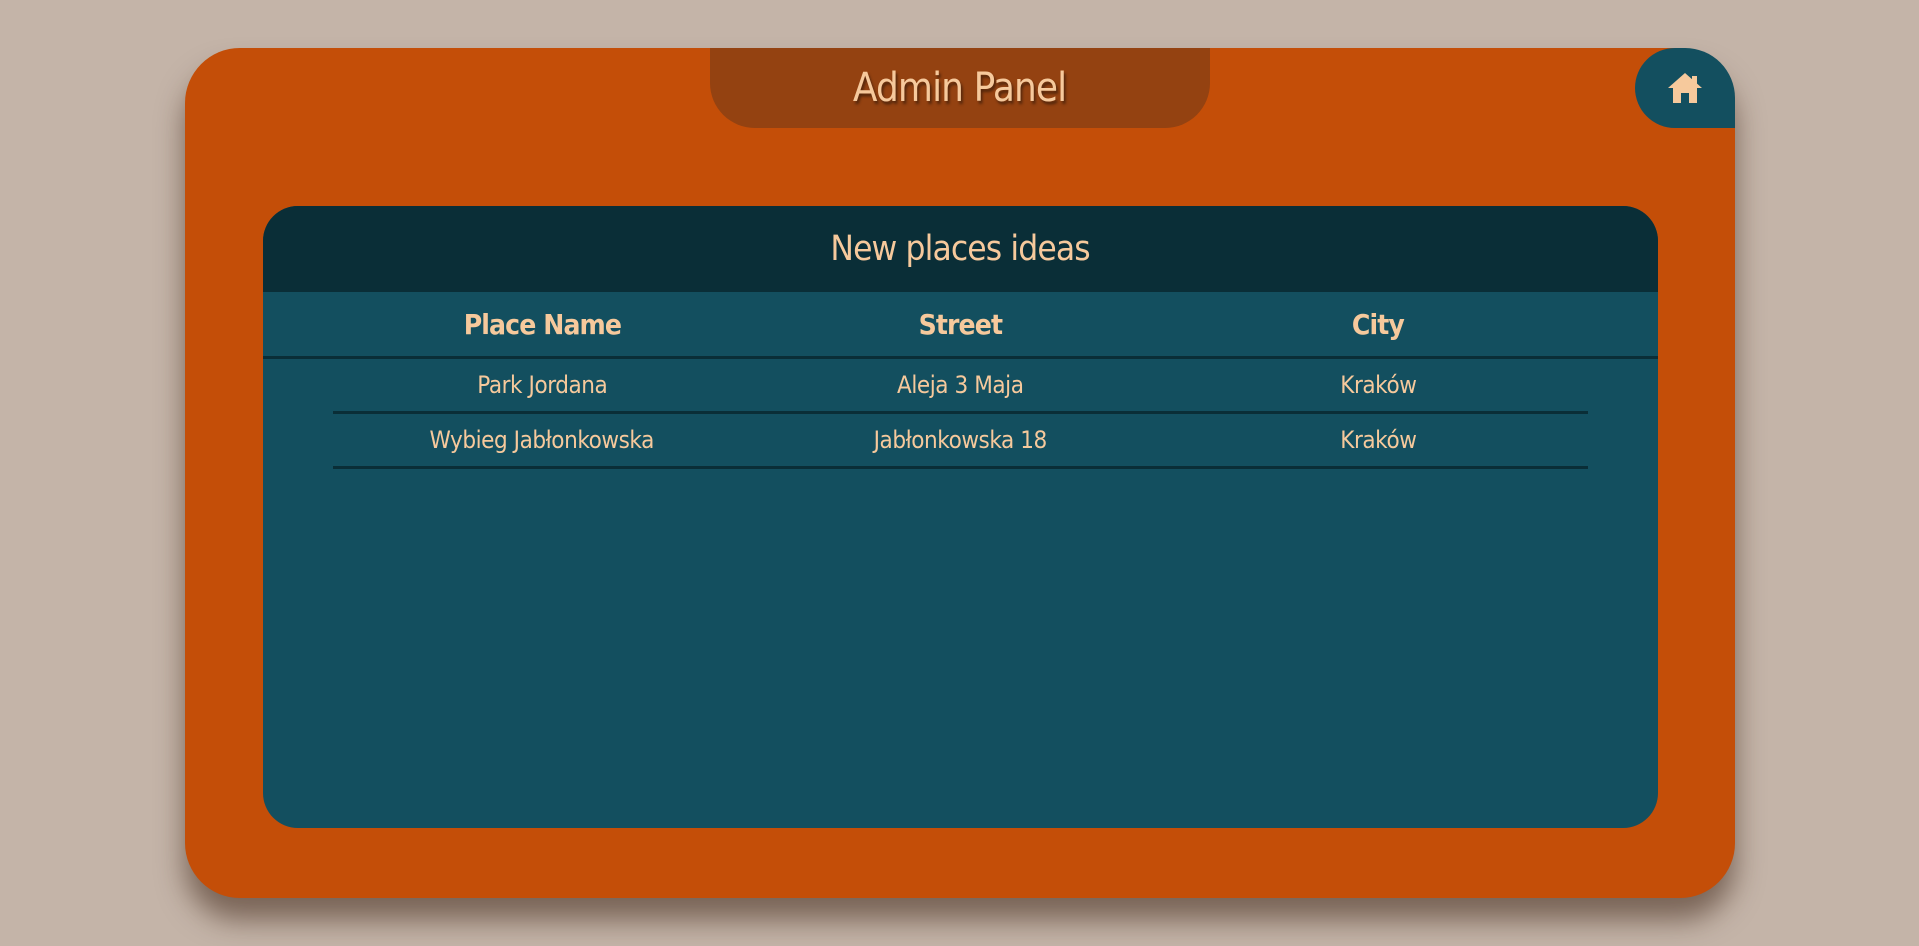 The width and height of the screenshot is (1919, 946). I want to click on home-icon, so click(1685, 88).